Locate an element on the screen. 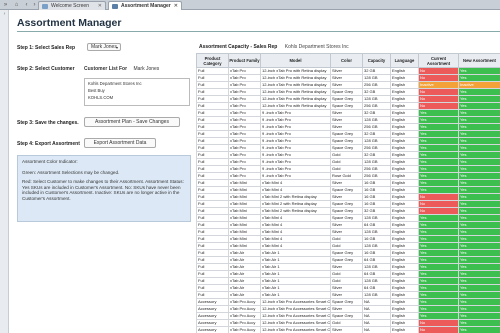  col-current-assortment: Current Assortment is located at coordinates (438, 60).